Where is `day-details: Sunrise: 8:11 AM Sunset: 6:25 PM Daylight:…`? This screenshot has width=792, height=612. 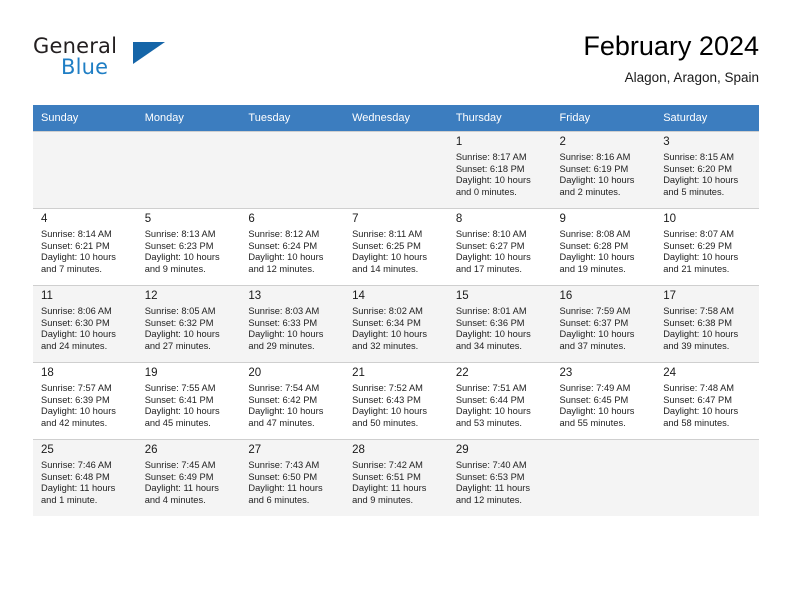
day-details: Sunrise: 8:11 AM Sunset: 6:25 PM Daylight:… is located at coordinates (397, 252).